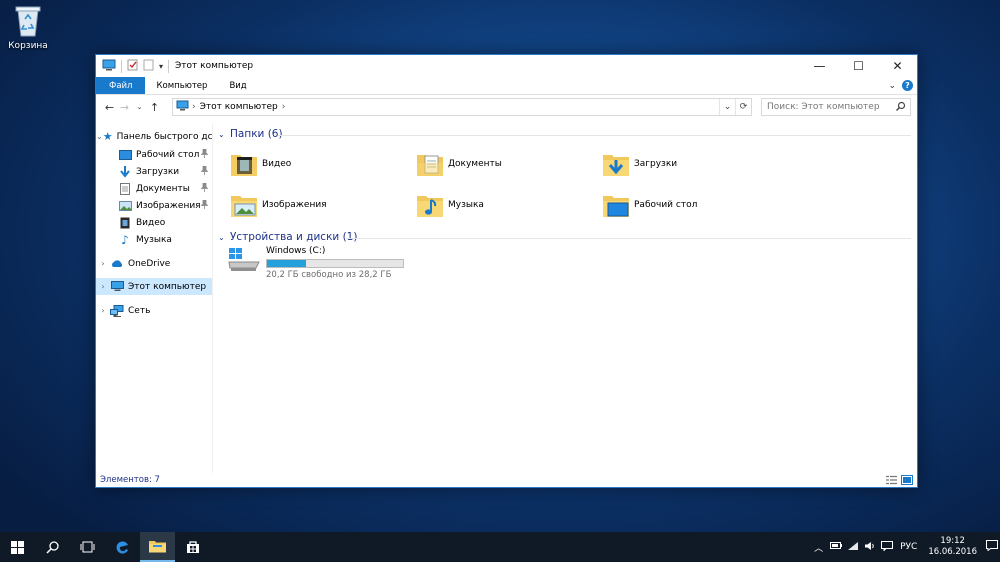  What do you see at coordinates (823, 107) in the screenshot?
I see `search-placeholder: Поиск: Этот компьютер` at bounding box center [823, 107].